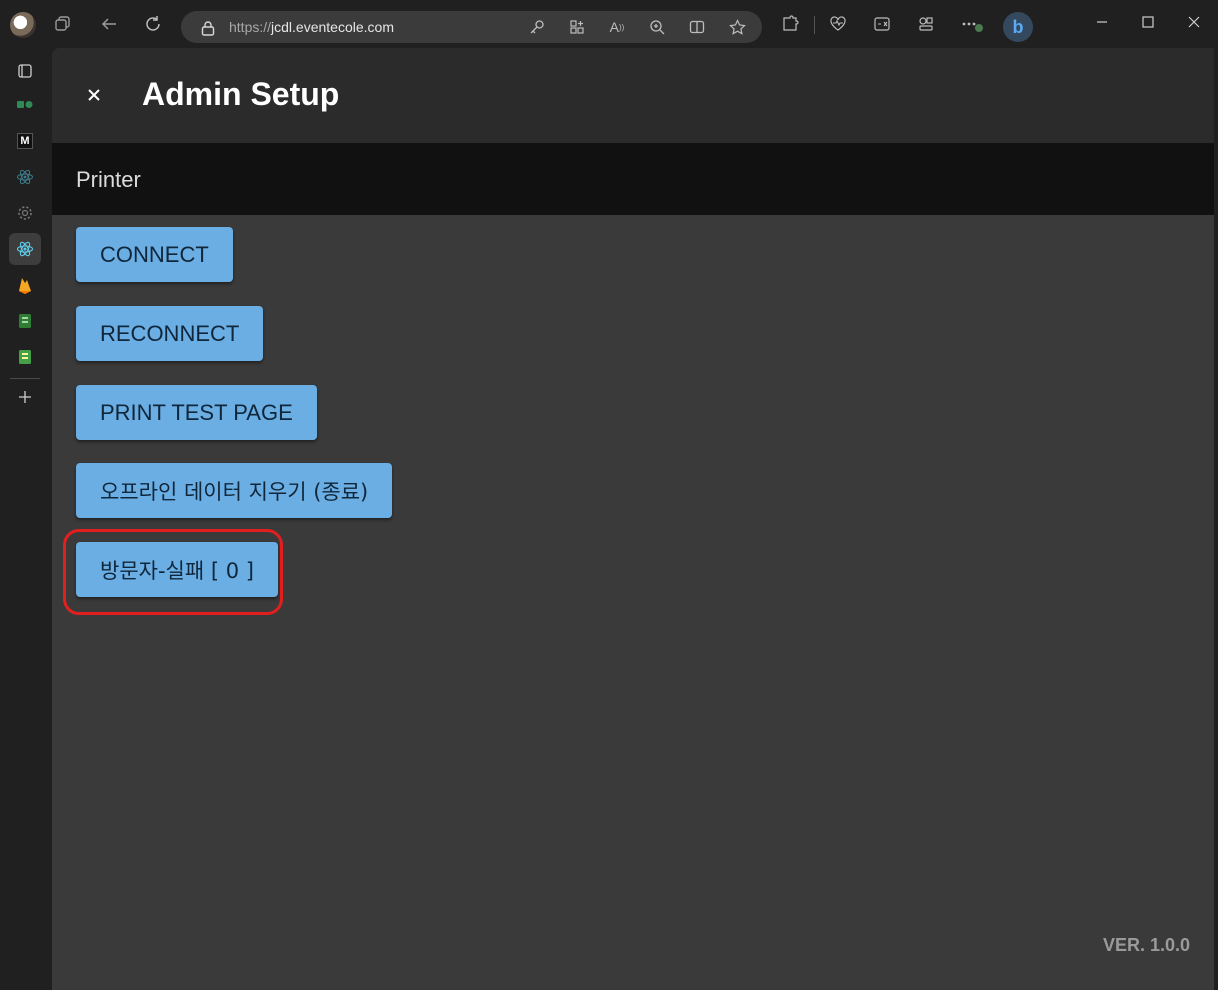 The height and width of the screenshot is (990, 1218). What do you see at coordinates (25, 71) in the screenshot?
I see `sidebar-tabs-icon` at bounding box center [25, 71].